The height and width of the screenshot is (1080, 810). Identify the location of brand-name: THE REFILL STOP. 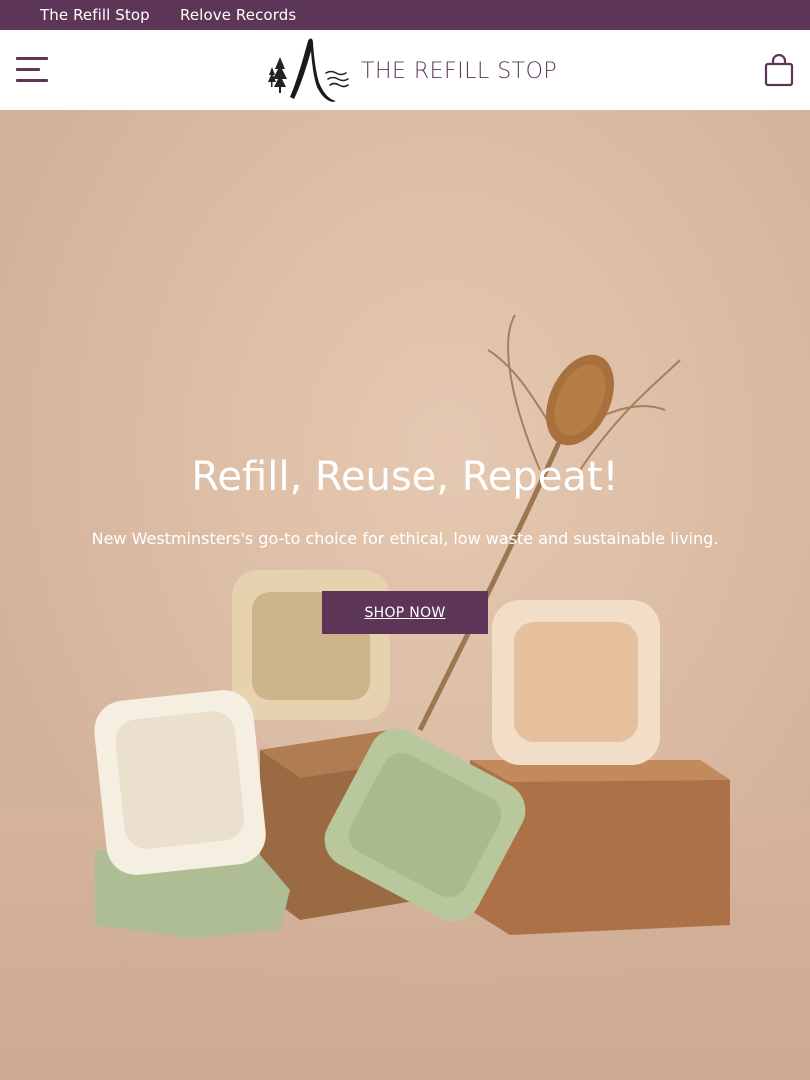
(459, 71).